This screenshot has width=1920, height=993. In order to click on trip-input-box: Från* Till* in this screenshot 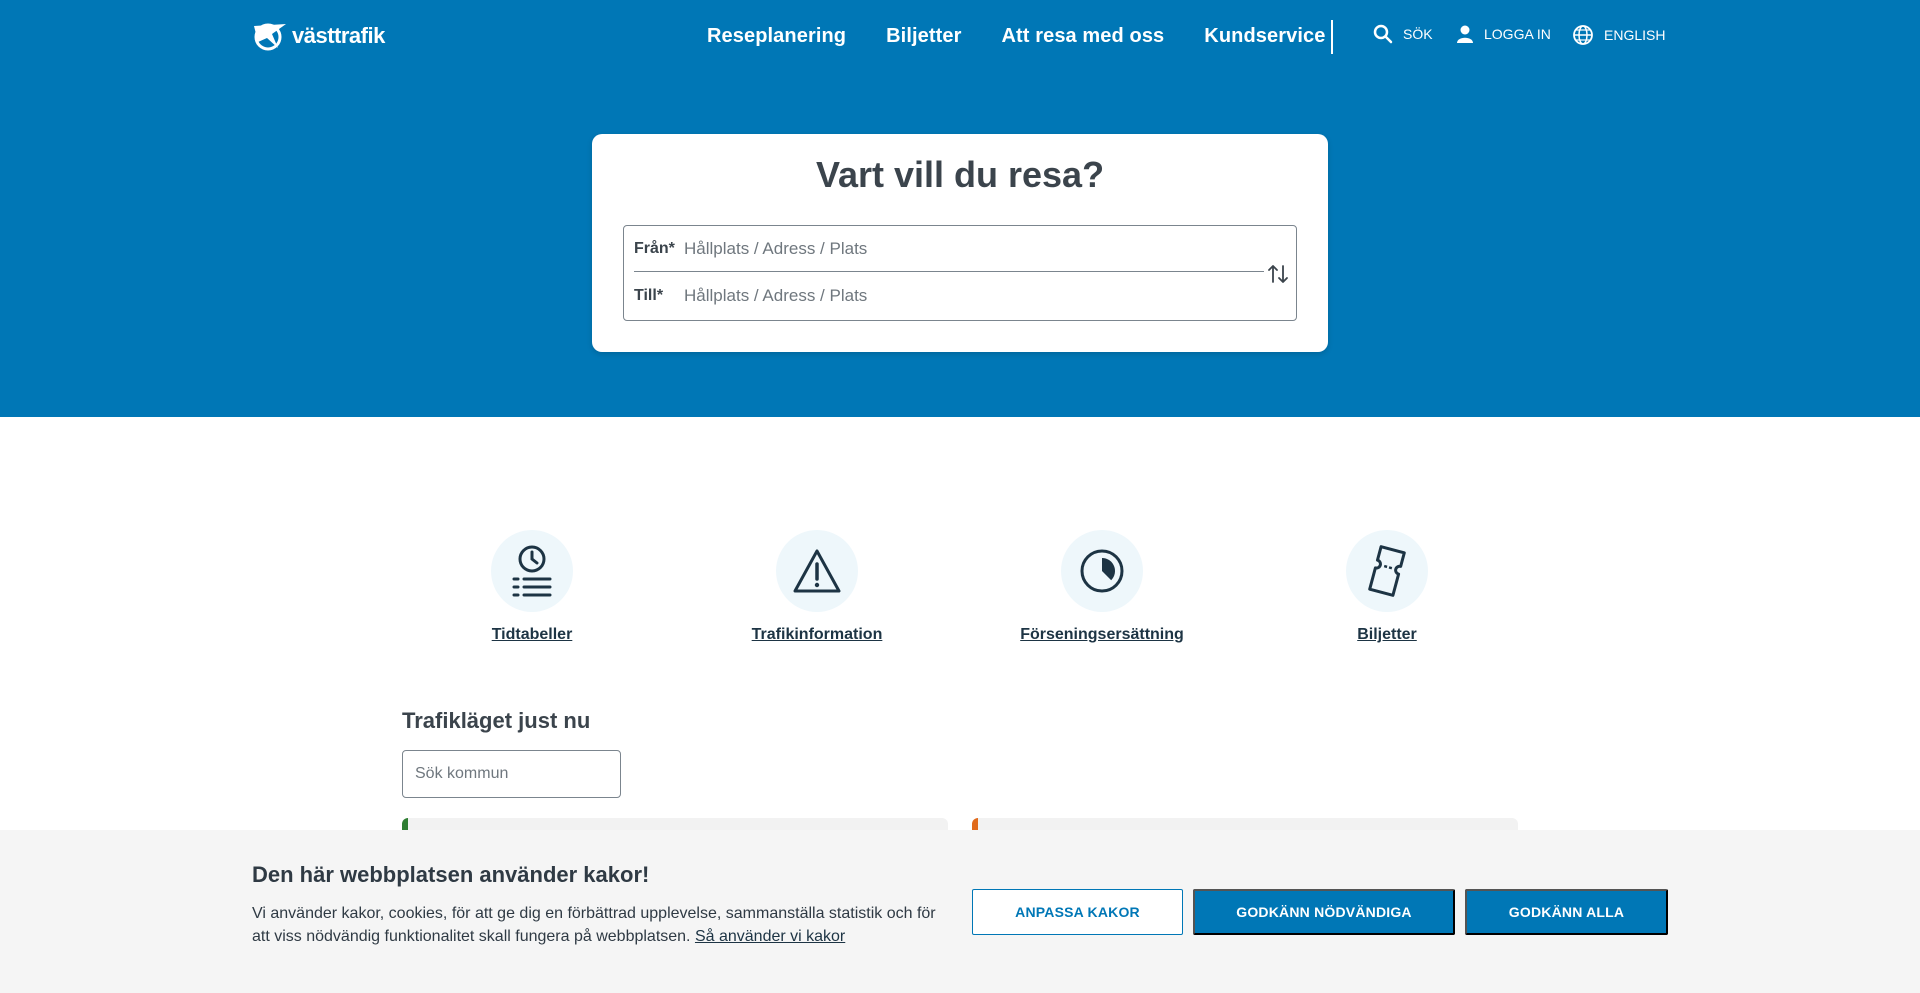, I will do `click(960, 273)`.